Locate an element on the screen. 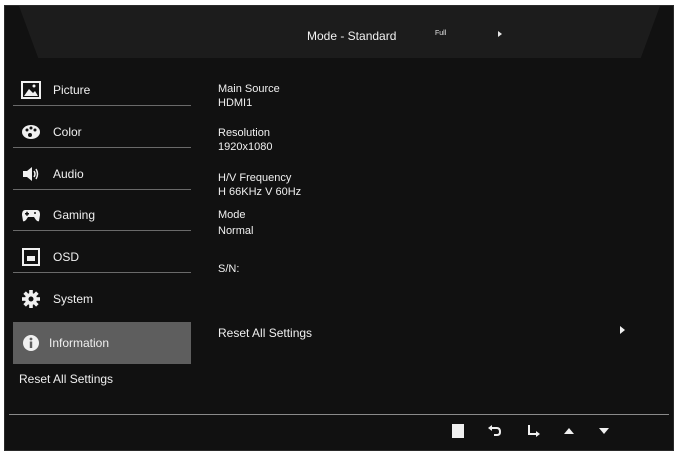  picture-icon is located at coordinates (31, 90).